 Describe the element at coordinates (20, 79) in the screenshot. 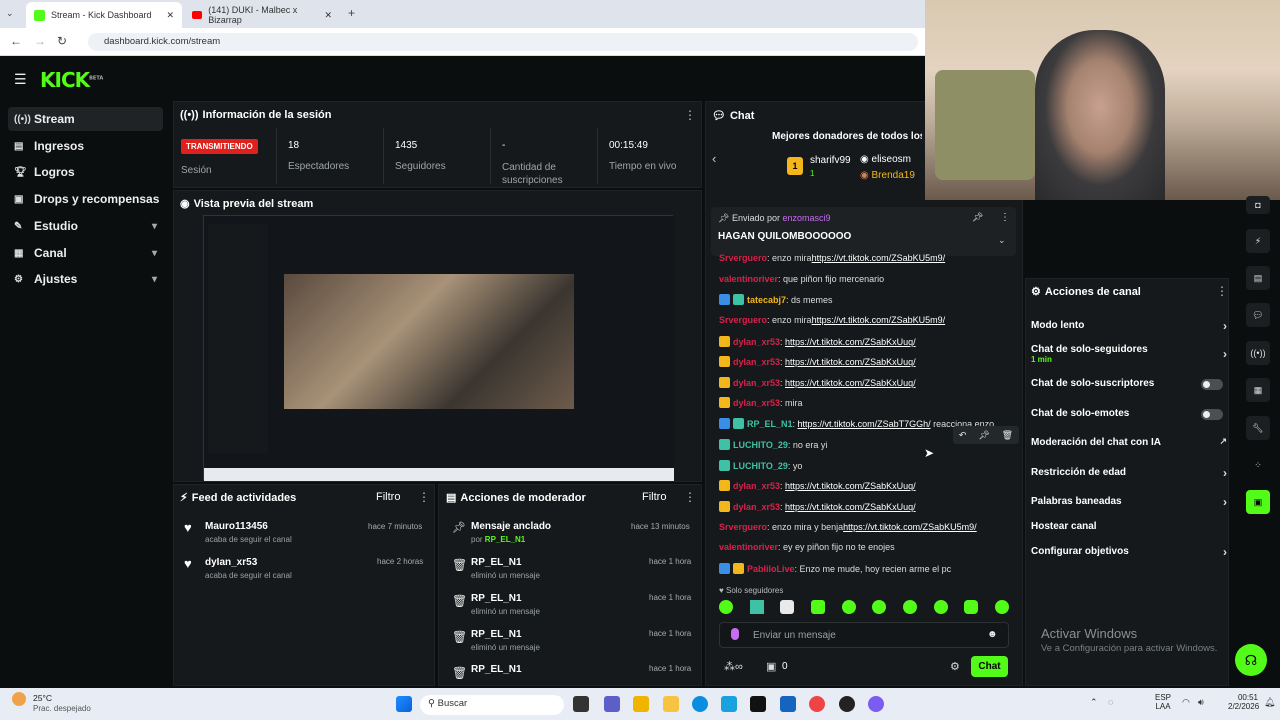

I see `menu-icon: ☰` at that location.